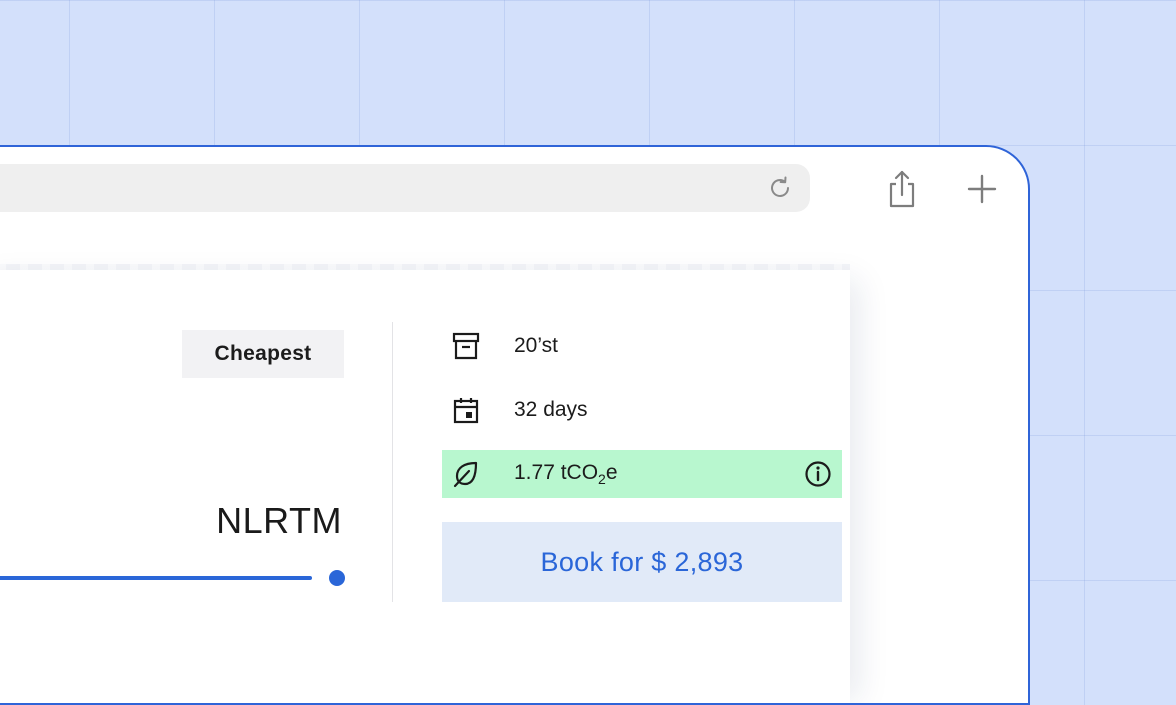 The height and width of the screenshot is (705, 1176). Describe the element at coordinates (392, 462) in the screenshot. I see `divider` at that location.